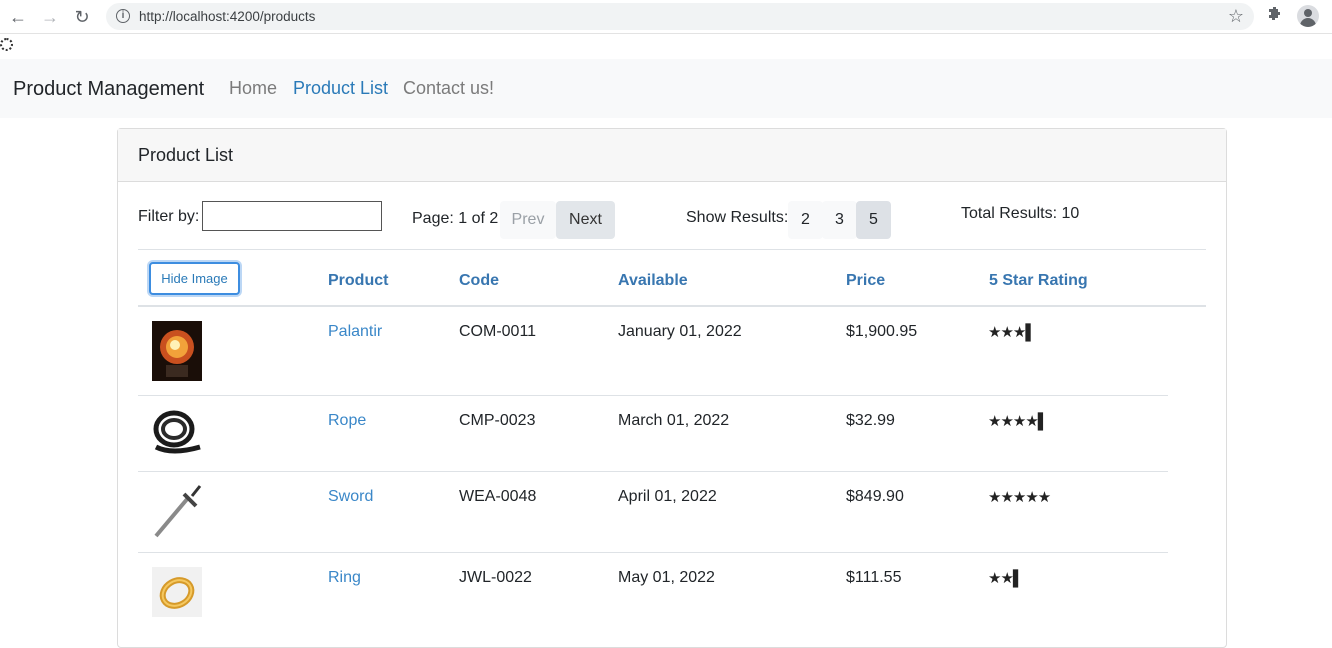 The height and width of the screenshot is (648, 1332). What do you see at coordinates (680, 331) in the screenshot?
I see `product-available: January 01, 2022` at bounding box center [680, 331].